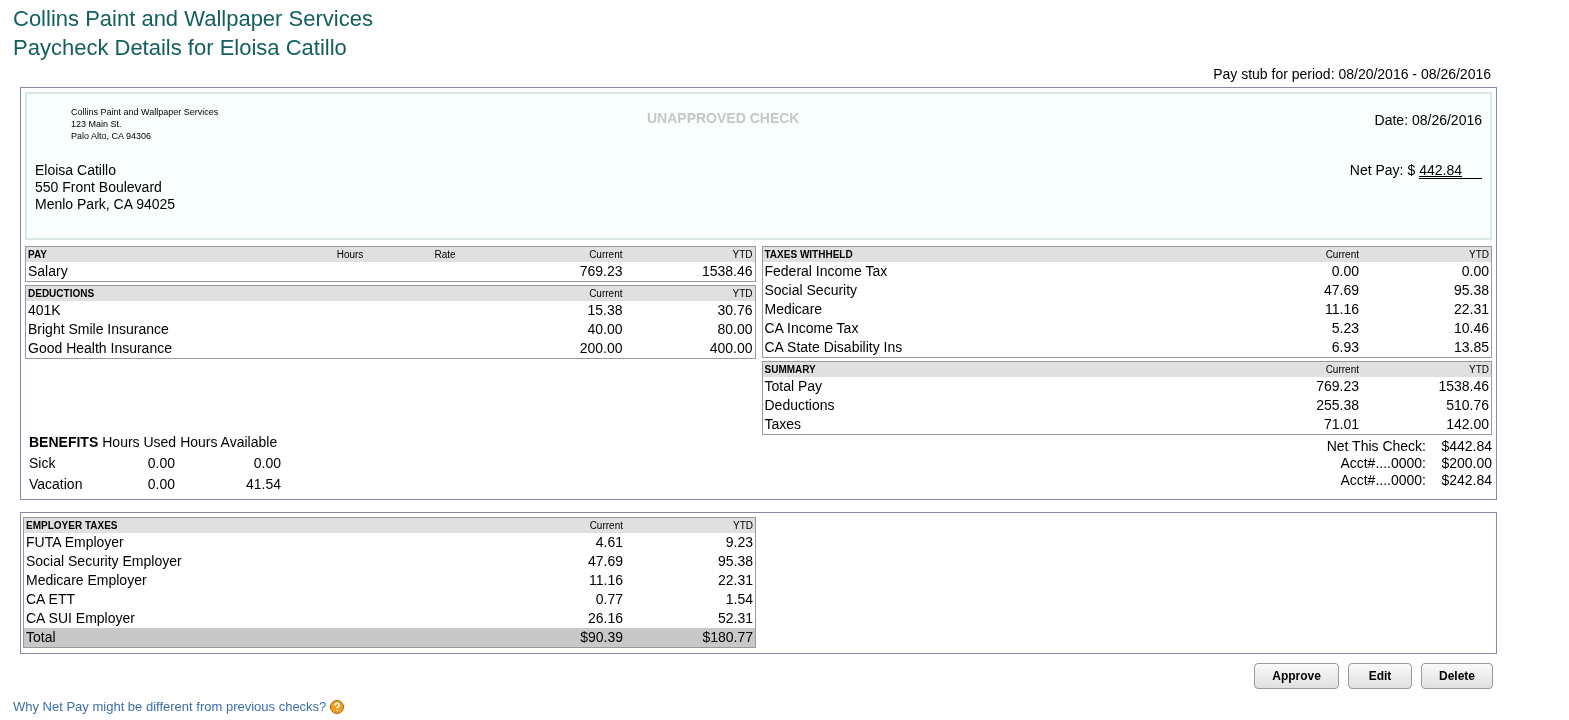 This screenshot has width=1569, height=720. Describe the element at coordinates (1351, 74) in the screenshot. I see `pay-period: Pay stub for period: 08/20/2016 - 08/26/2016` at that location.